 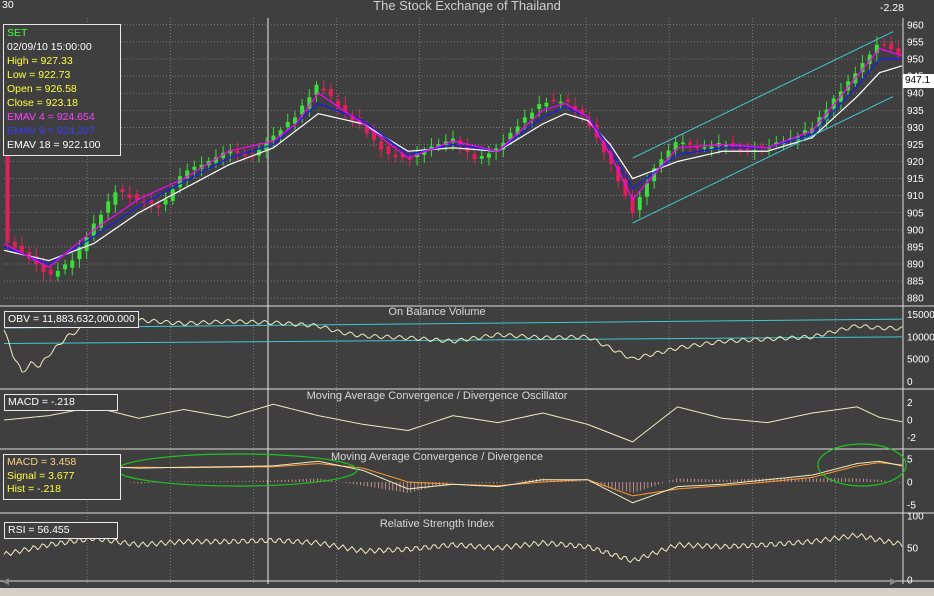 I want to click on obv-tick-label: 0, so click(x=910, y=382).